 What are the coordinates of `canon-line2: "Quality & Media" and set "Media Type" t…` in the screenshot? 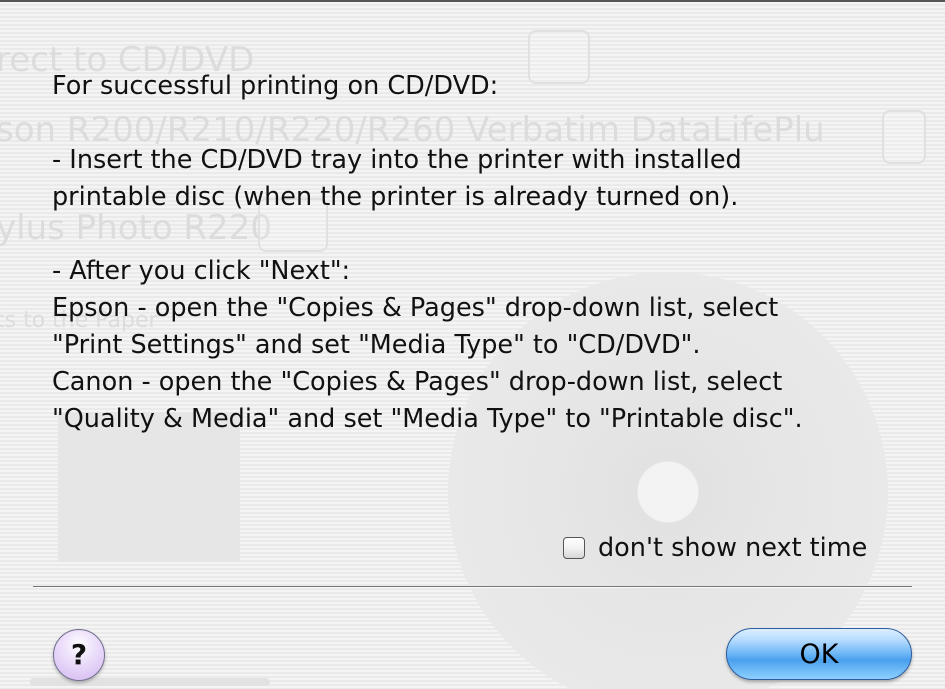 It's located at (427, 419).